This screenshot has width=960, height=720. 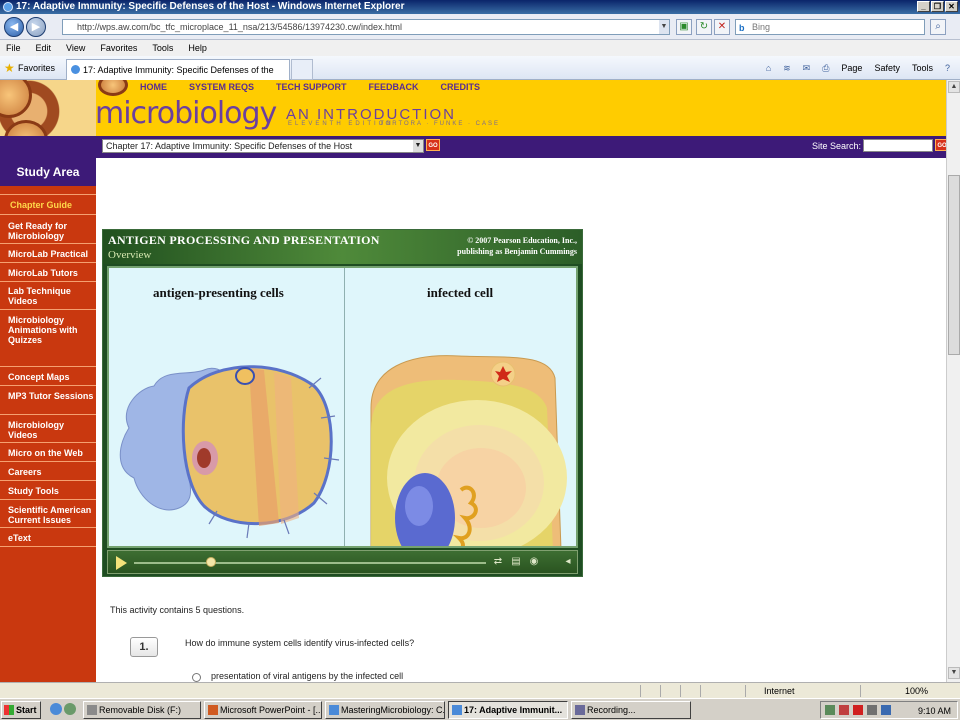 What do you see at coordinates (844, 710) in the screenshot?
I see `tray-security-icon` at bounding box center [844, 710].